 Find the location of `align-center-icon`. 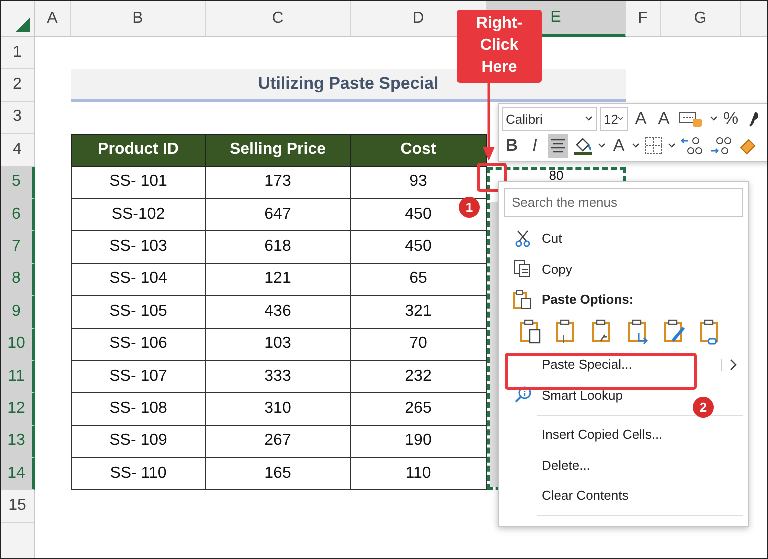

align-center-icon is located at coordinates (558, 146).